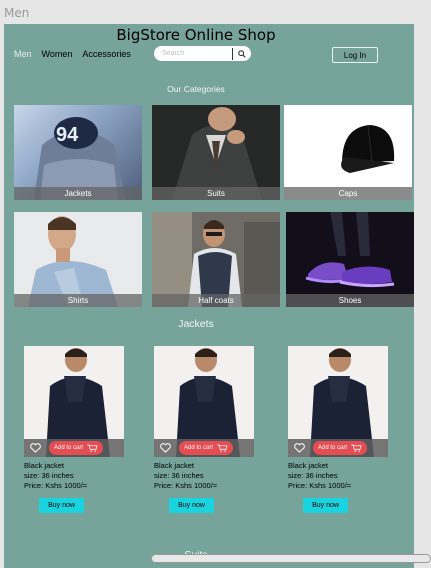  I want to click on horizontal-scrollbar, so click(291, 558).